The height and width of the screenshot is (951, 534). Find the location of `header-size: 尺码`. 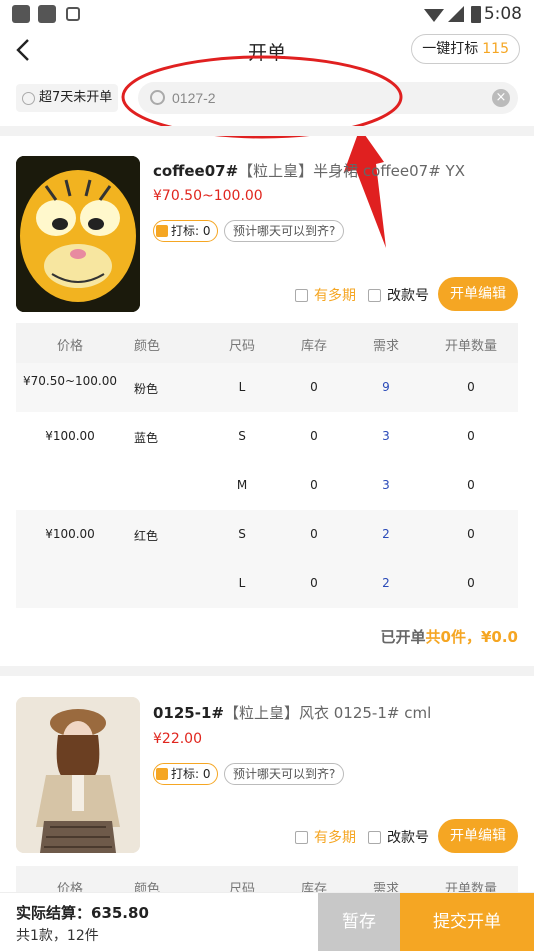

header-size: 尺码 is located at coordinates (241, 346).